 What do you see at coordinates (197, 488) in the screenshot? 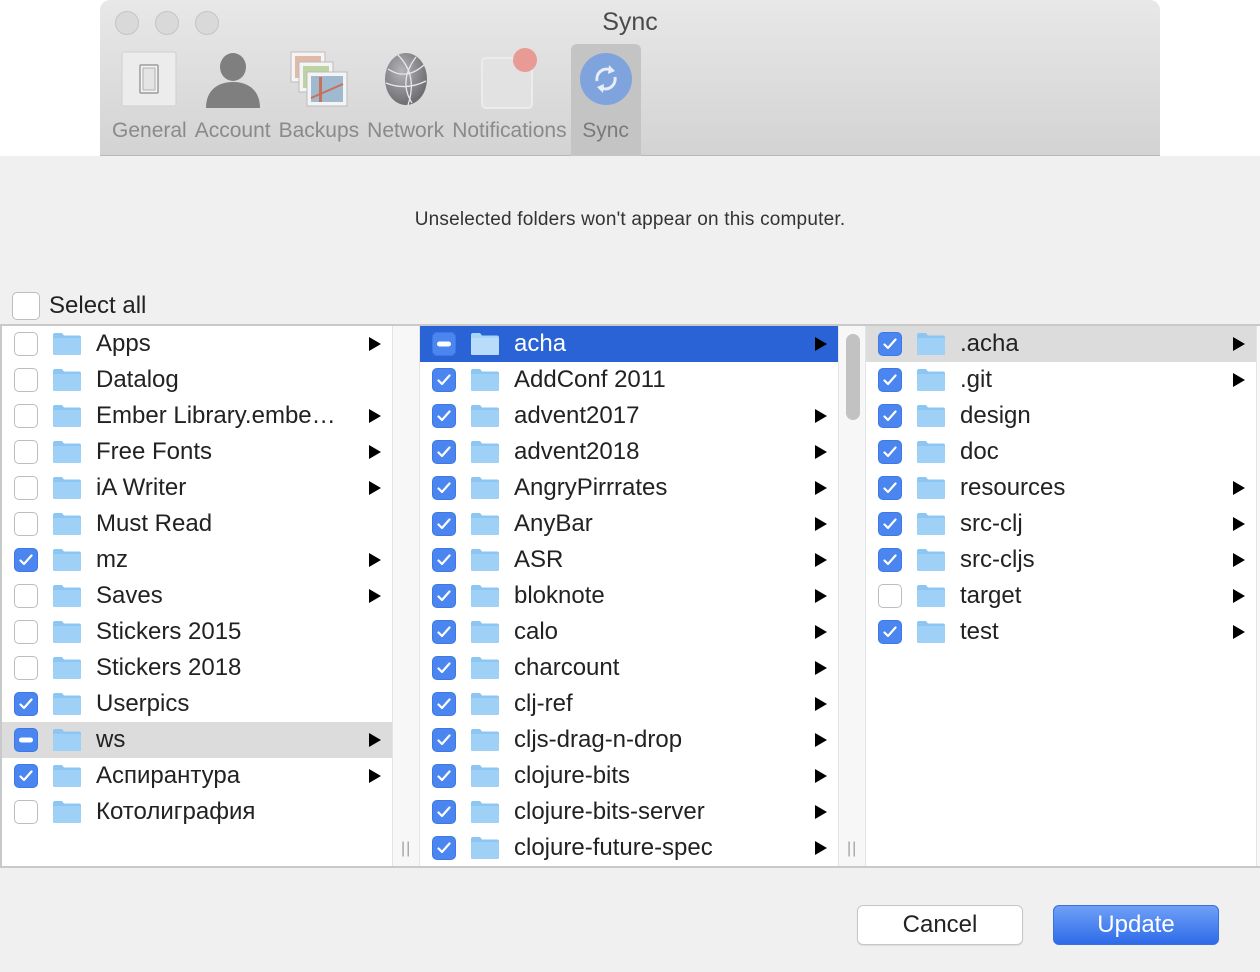
I see `folder-row: iA Writer` at bounding box center [197, 488].